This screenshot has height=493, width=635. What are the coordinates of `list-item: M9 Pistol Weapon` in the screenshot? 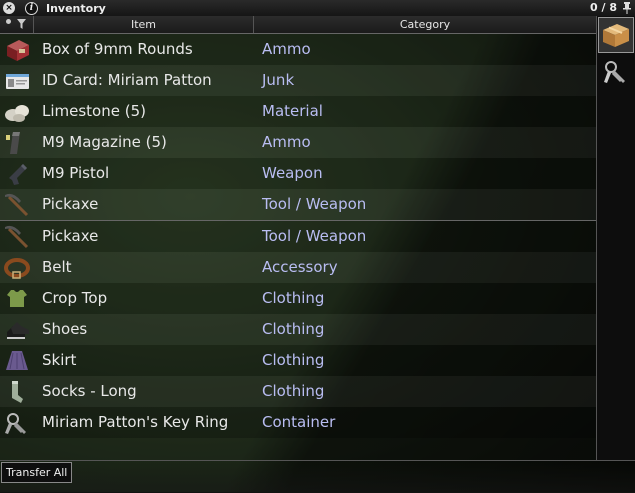 It's located at (298, 173).